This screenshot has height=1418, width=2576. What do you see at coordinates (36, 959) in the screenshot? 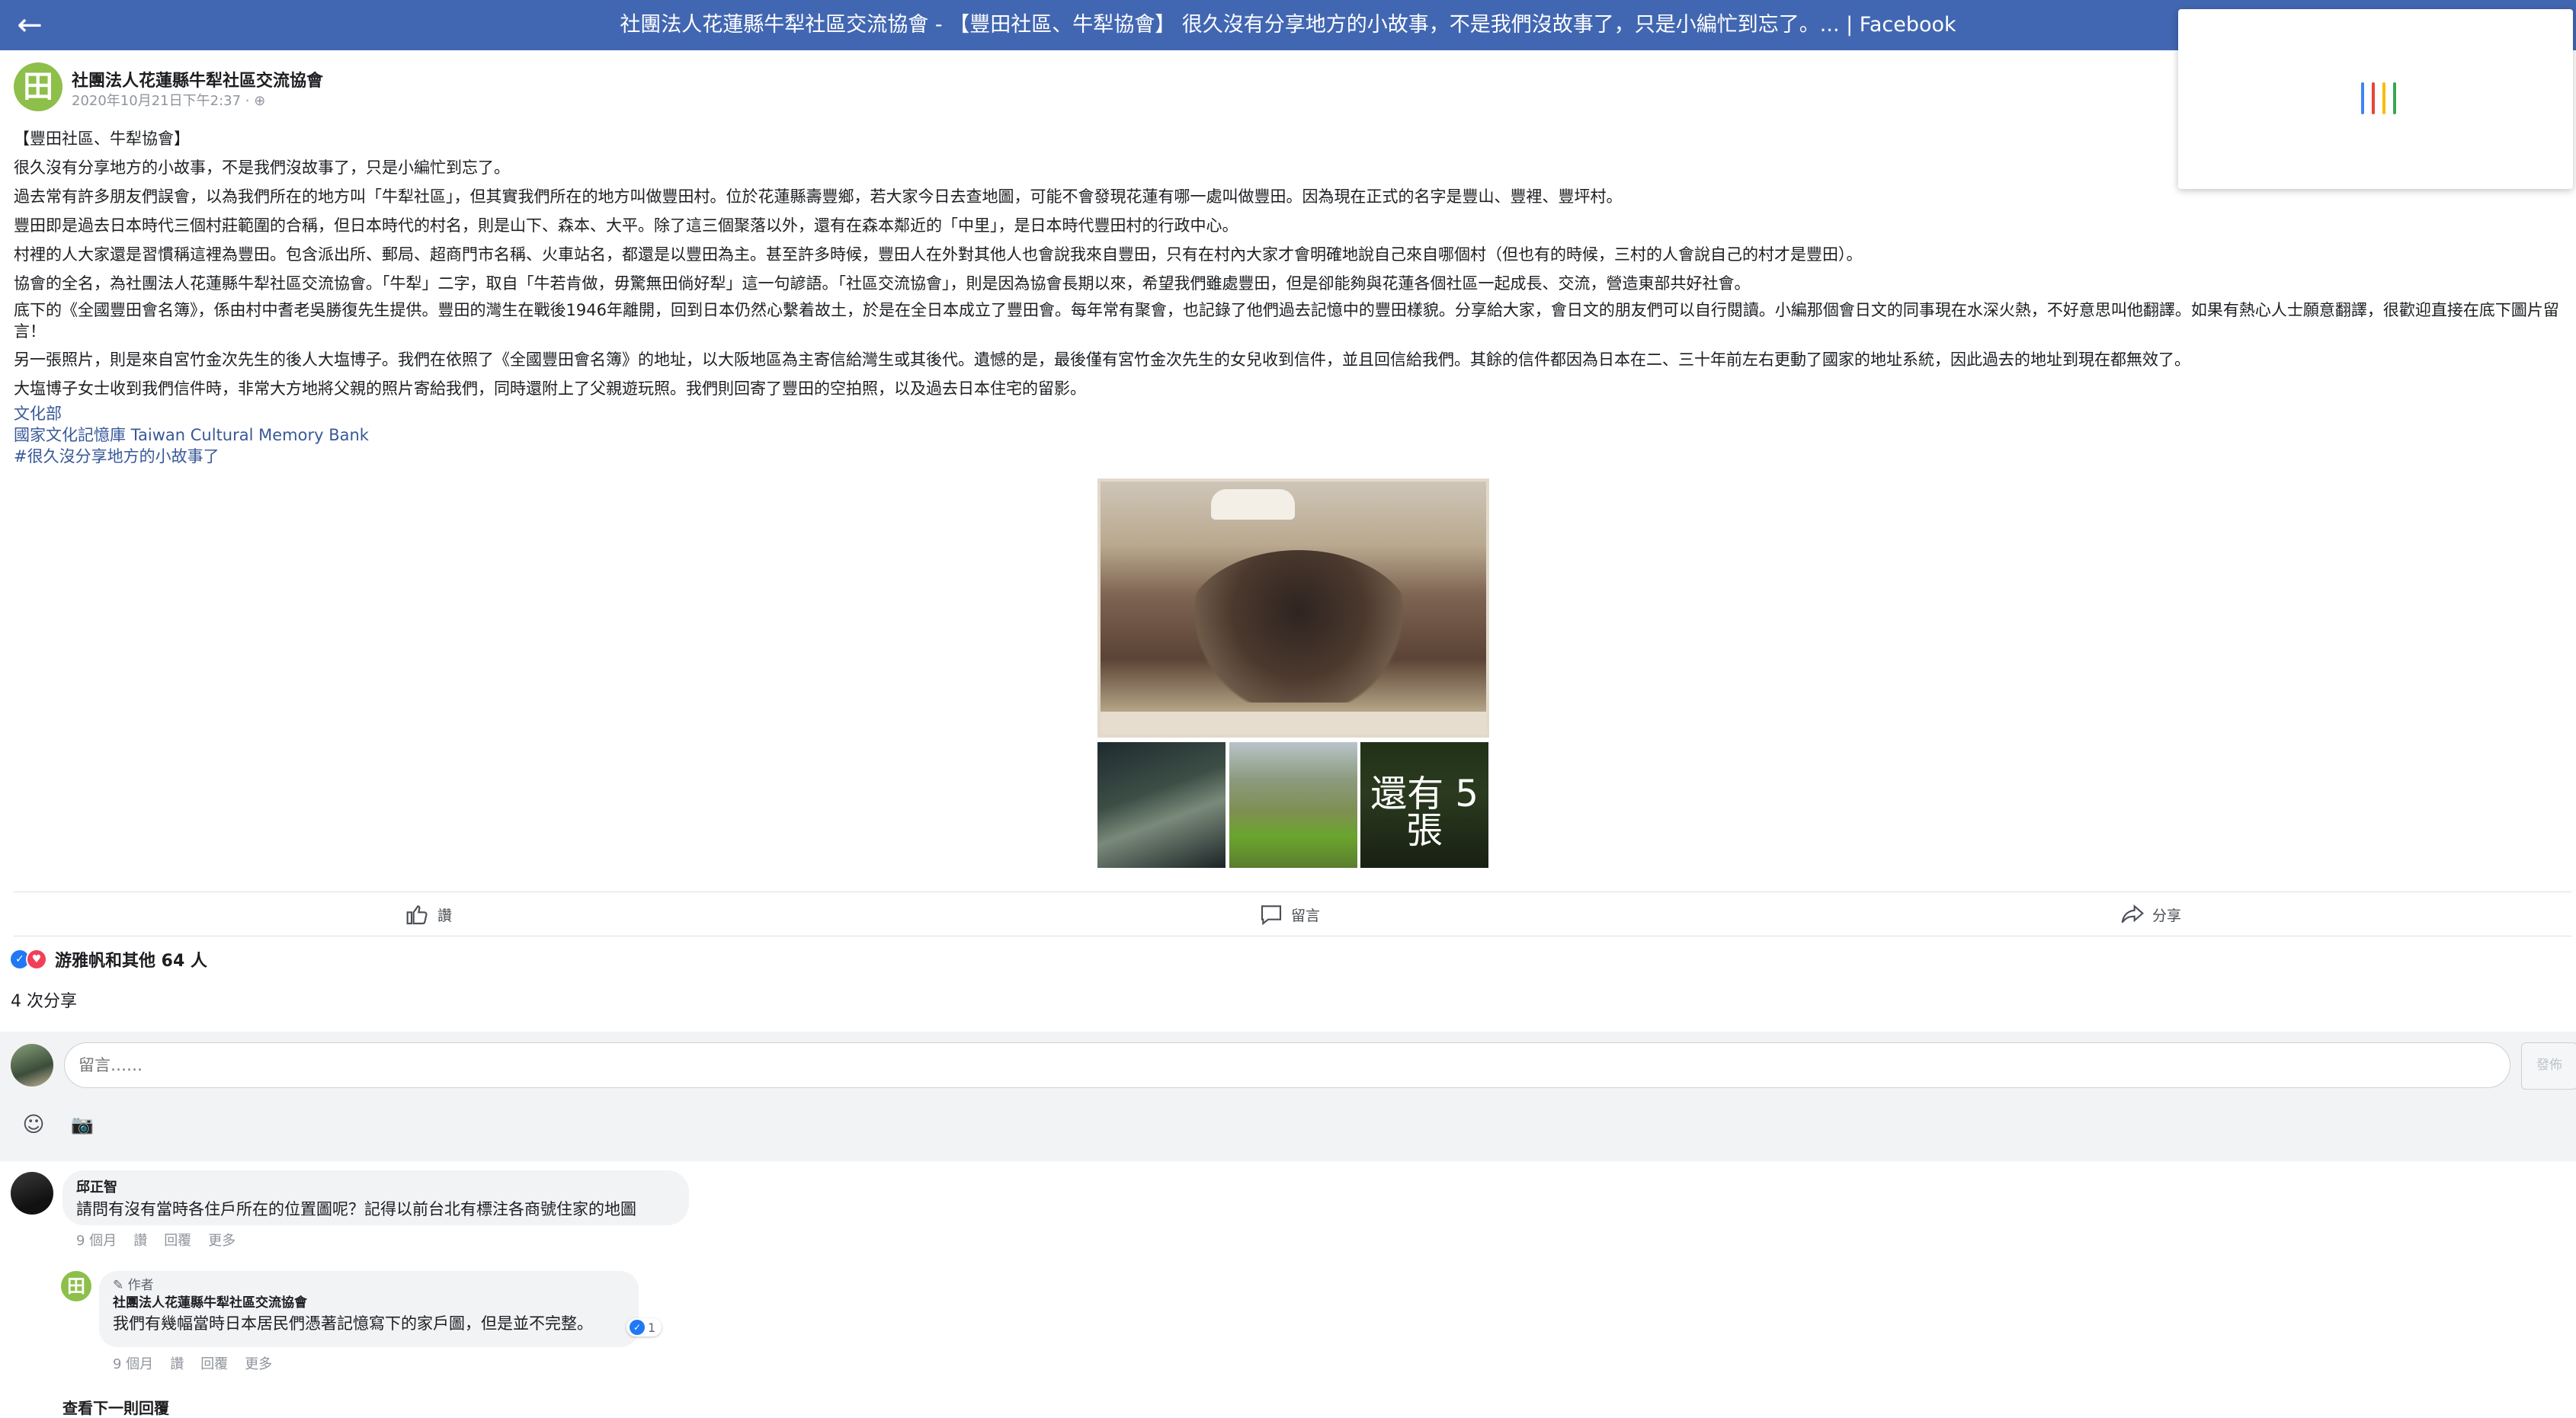
I see `love-reaction-icon: ♥` at bounding box center [36, 959].